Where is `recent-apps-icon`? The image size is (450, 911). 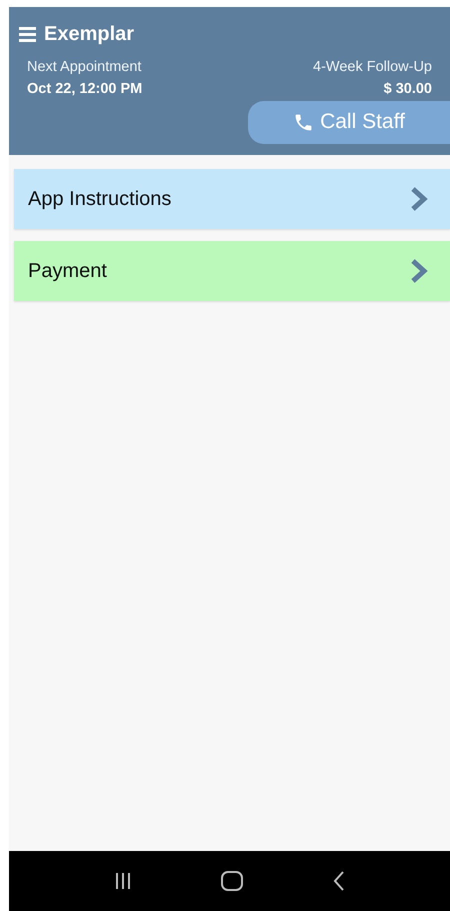
recent-apps-icon is located at coordinates (123, 881).